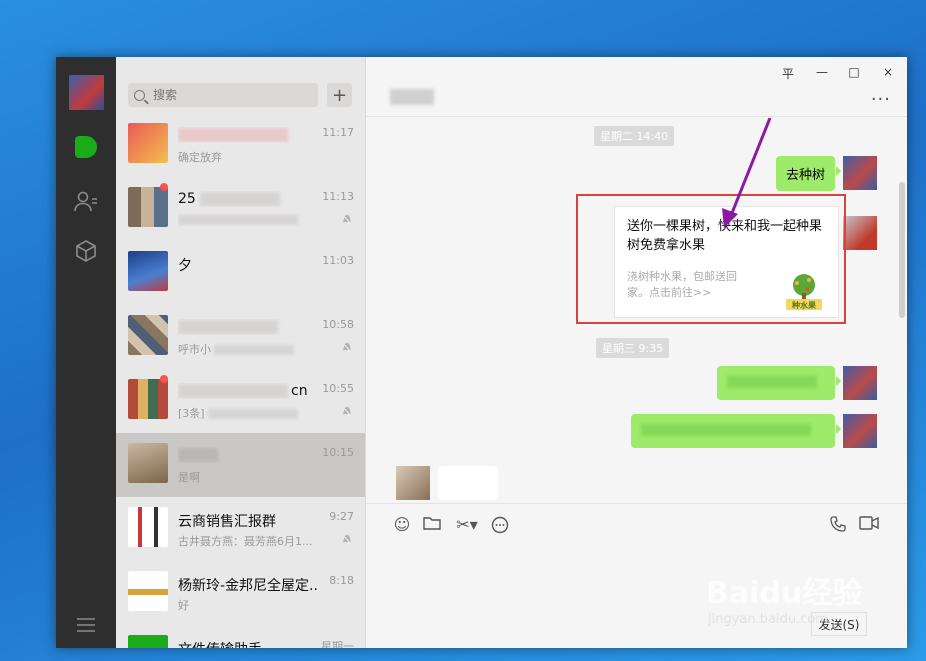 The height and width of the screenshot is (661, 926). What do you see at coordinates (468, 483) in the screenshot?
I see `received-message` at bounding box center [468, 483].